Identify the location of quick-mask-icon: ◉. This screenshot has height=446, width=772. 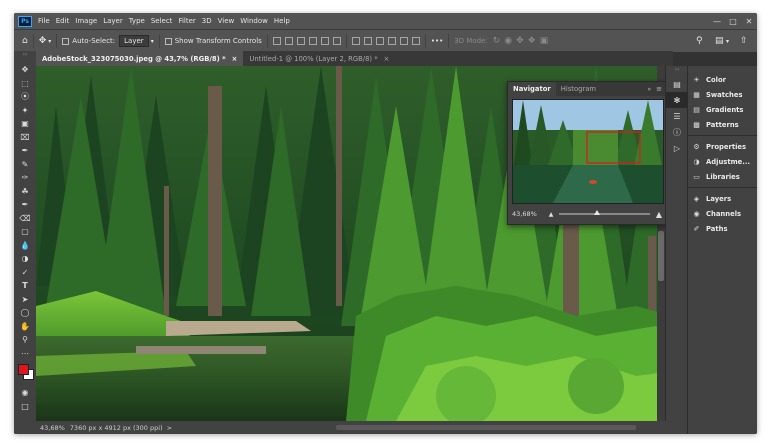
(25, 393).